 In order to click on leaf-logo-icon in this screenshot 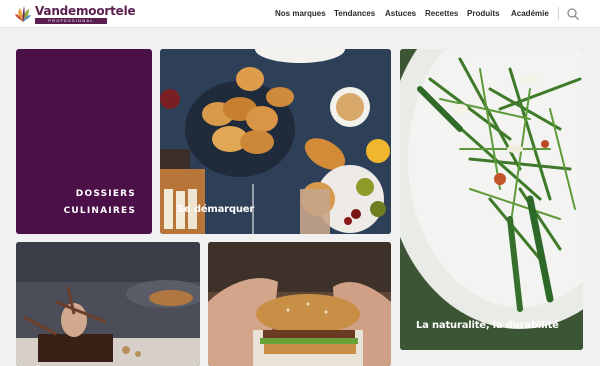, I will do `click(23, 14)`.